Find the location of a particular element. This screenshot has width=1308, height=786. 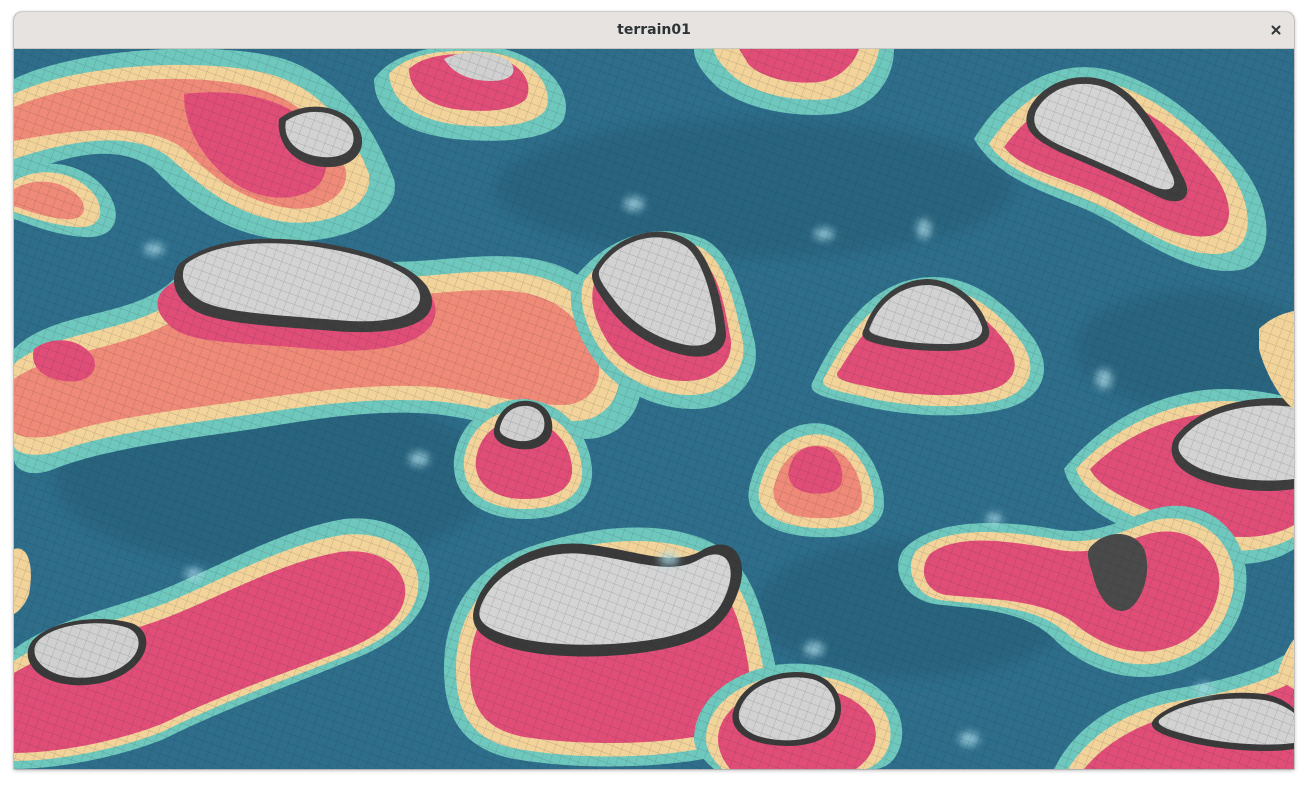

title-bar: terrain01 is located at coordinates (654, 30).